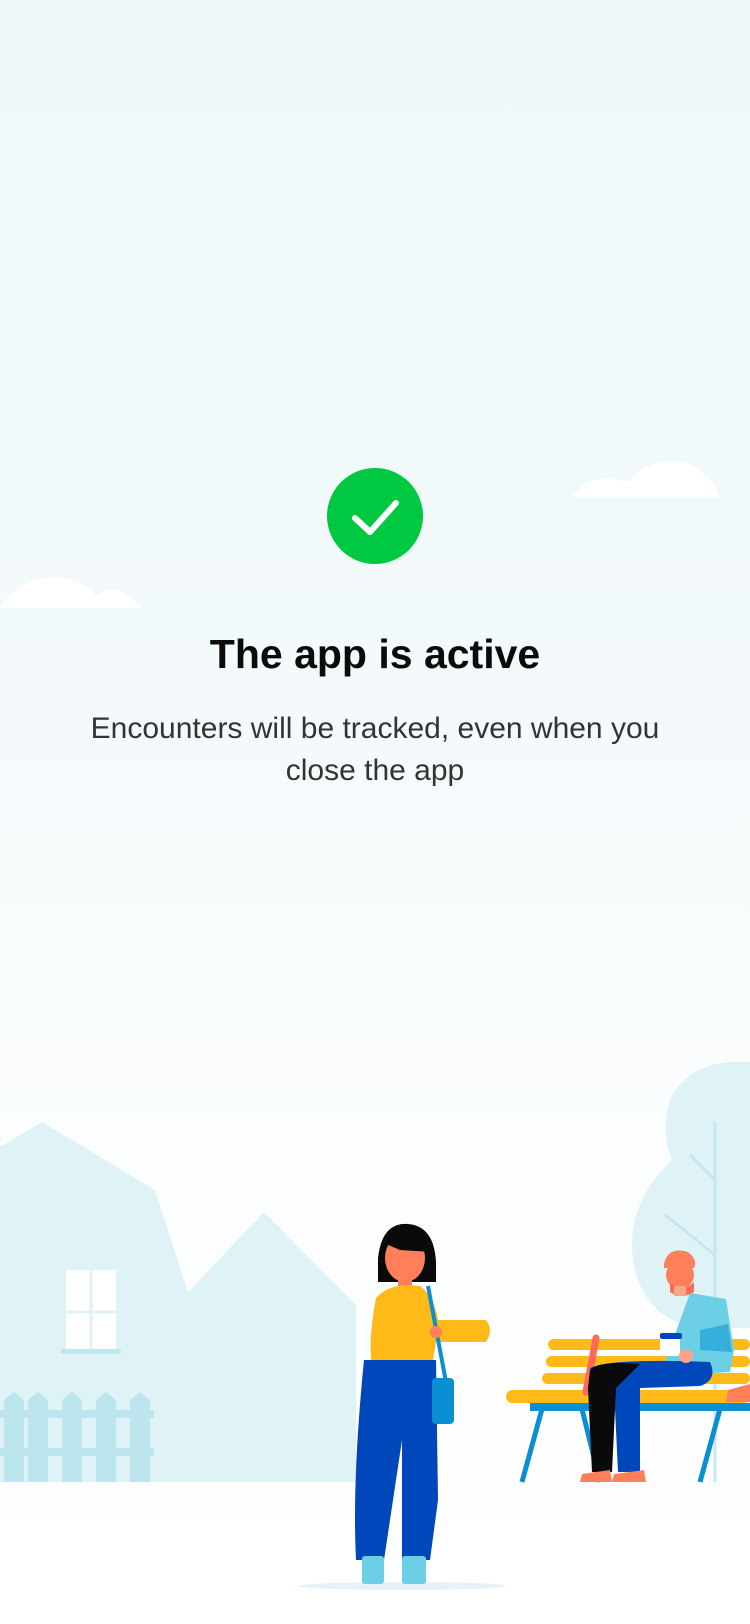 Image resolution: width=750 pixels, height=1624 pixels. What do you see at coordinates (70, 592) in the screenshot?
I see `cloud-left` at bounding box center [70, 592].